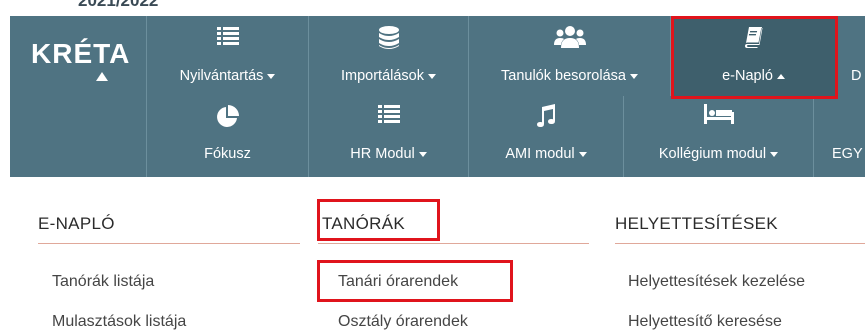  Describe the element at coordinates (382, 154) in the screenshot. I see `nav-label: HR Modul` at that location.